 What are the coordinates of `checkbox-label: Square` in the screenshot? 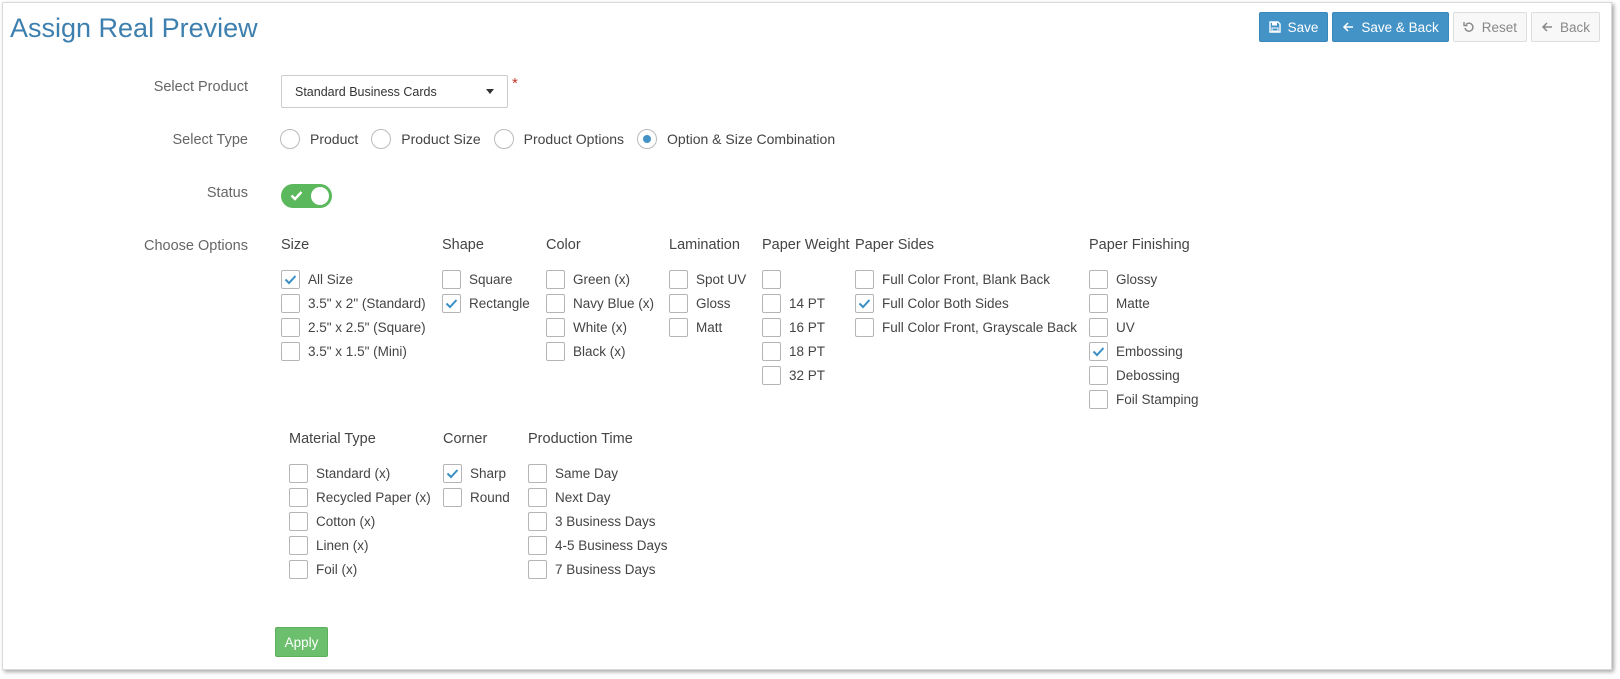 It's located at (491, 279).